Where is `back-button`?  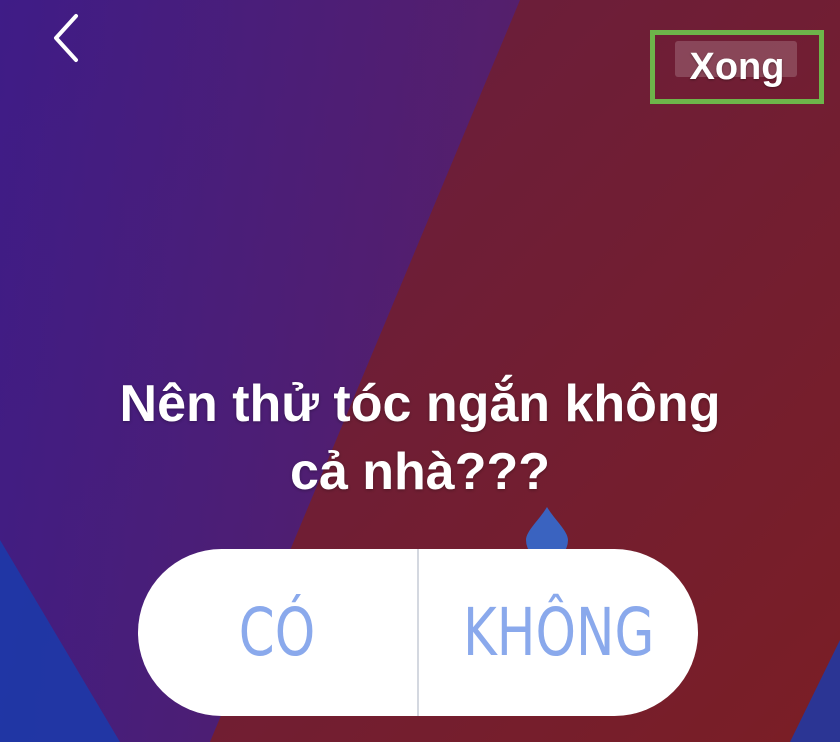 back-button is located at coordinates (69, 39).